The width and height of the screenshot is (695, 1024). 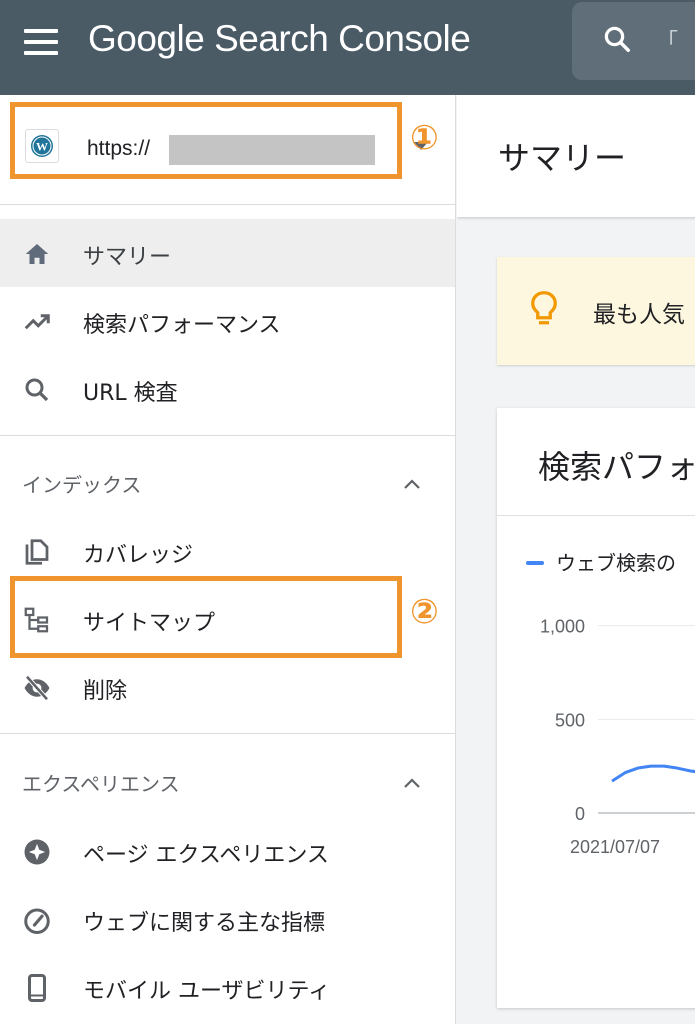 I want to click on trending-up-icon, so click(x=37, y=322).